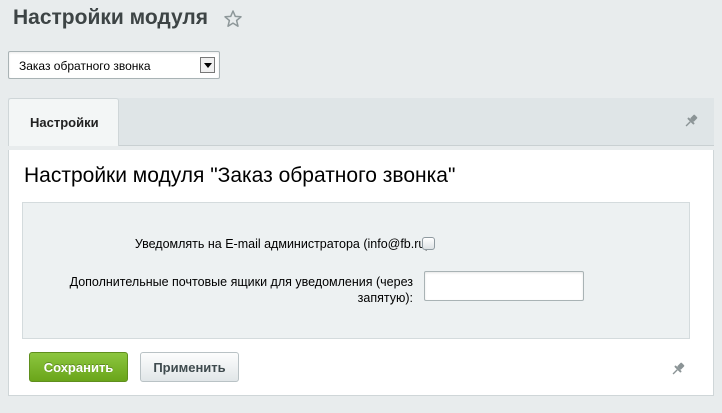 This screenshot has height=413, width=722. I want to click on module-select: Заказ обратного звонка, so click(114, 65).